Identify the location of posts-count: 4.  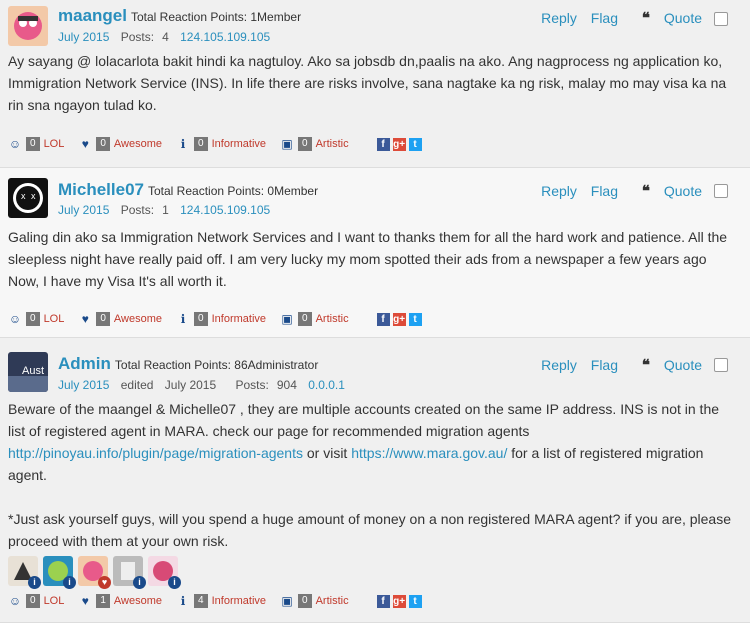
(165, 37).